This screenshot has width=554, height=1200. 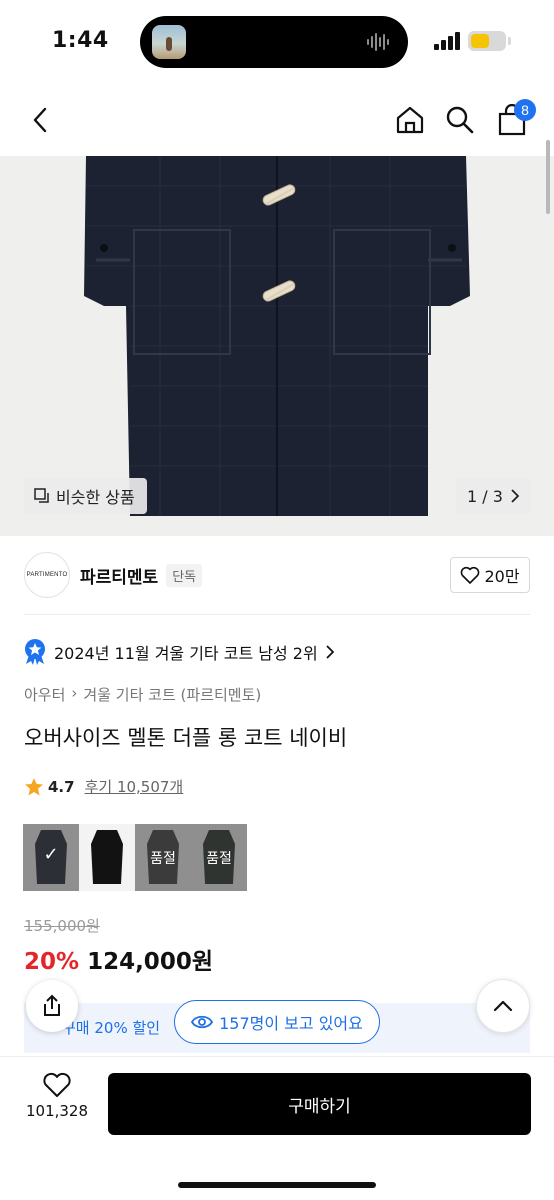 I want to click on color-options: ✓ 품절 품절, so click(x=135, y=857).